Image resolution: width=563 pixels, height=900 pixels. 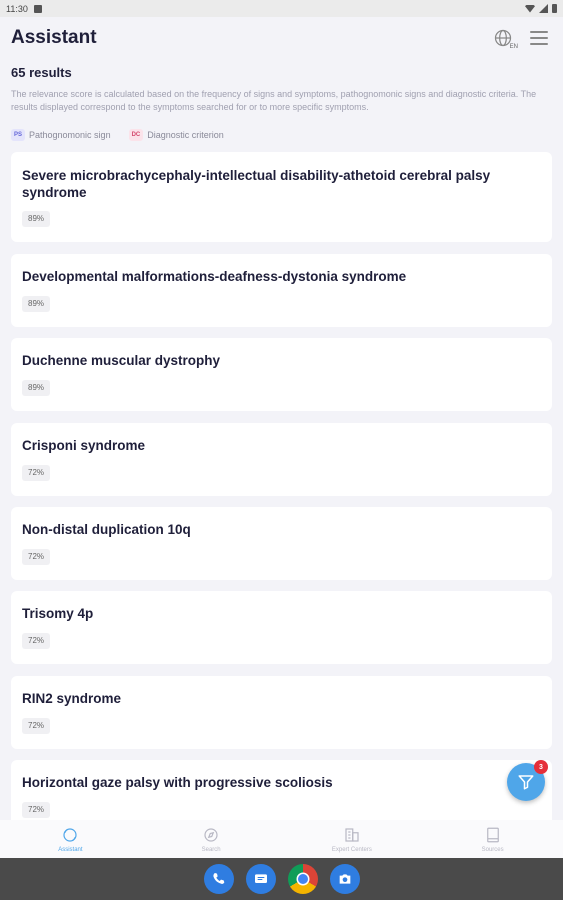 I want to click on nav-assistant: Assistant, so click(x=70, y=839).